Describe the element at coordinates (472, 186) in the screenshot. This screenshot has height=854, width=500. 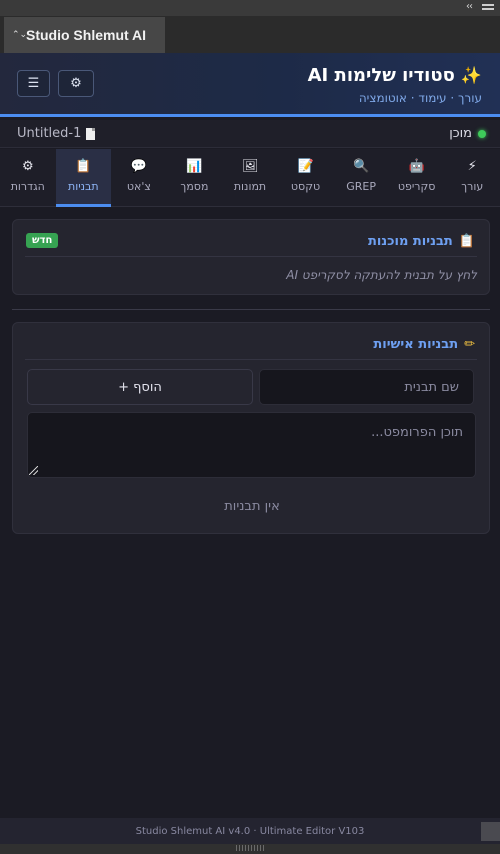
I see `tab-label: עורך` at that location.